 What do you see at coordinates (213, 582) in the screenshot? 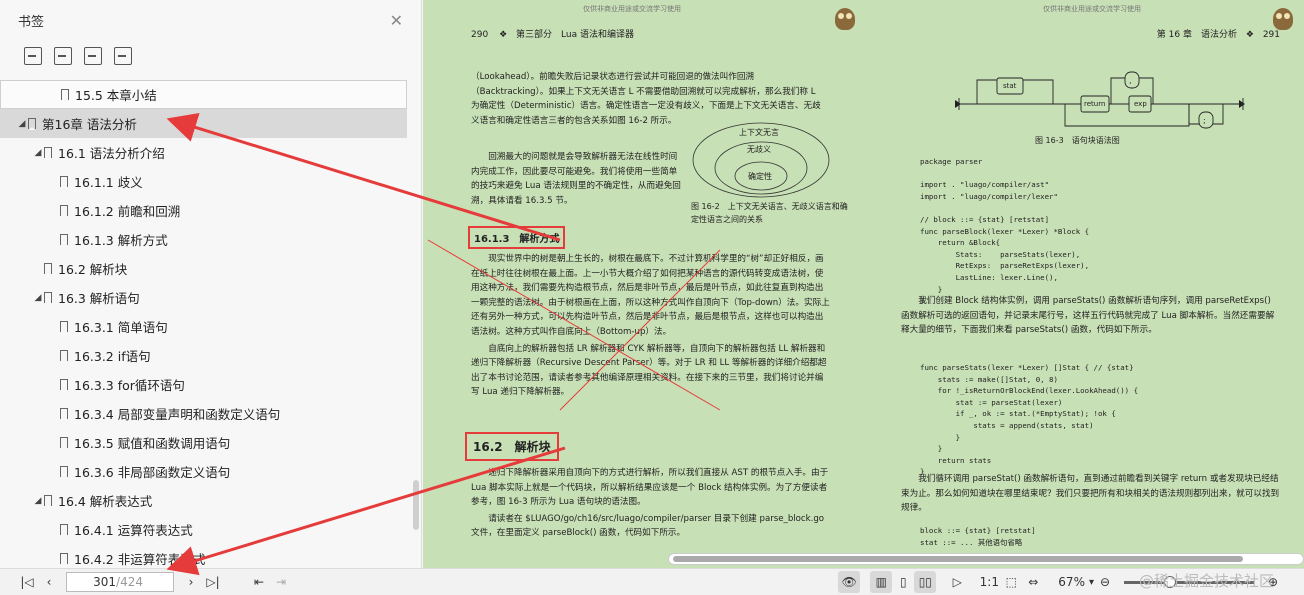
I see `last-page-icon: ▷|` at bounding box center [213, 582].